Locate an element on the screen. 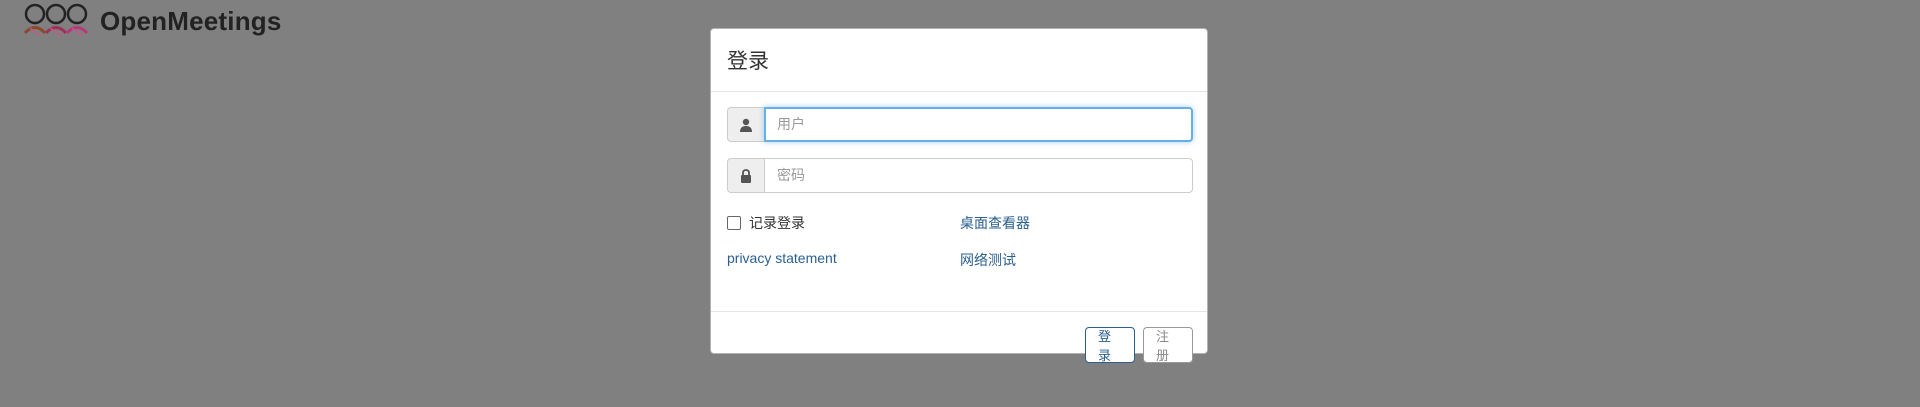  app-title: OpenMeetings is located at coordinates (191, 20).